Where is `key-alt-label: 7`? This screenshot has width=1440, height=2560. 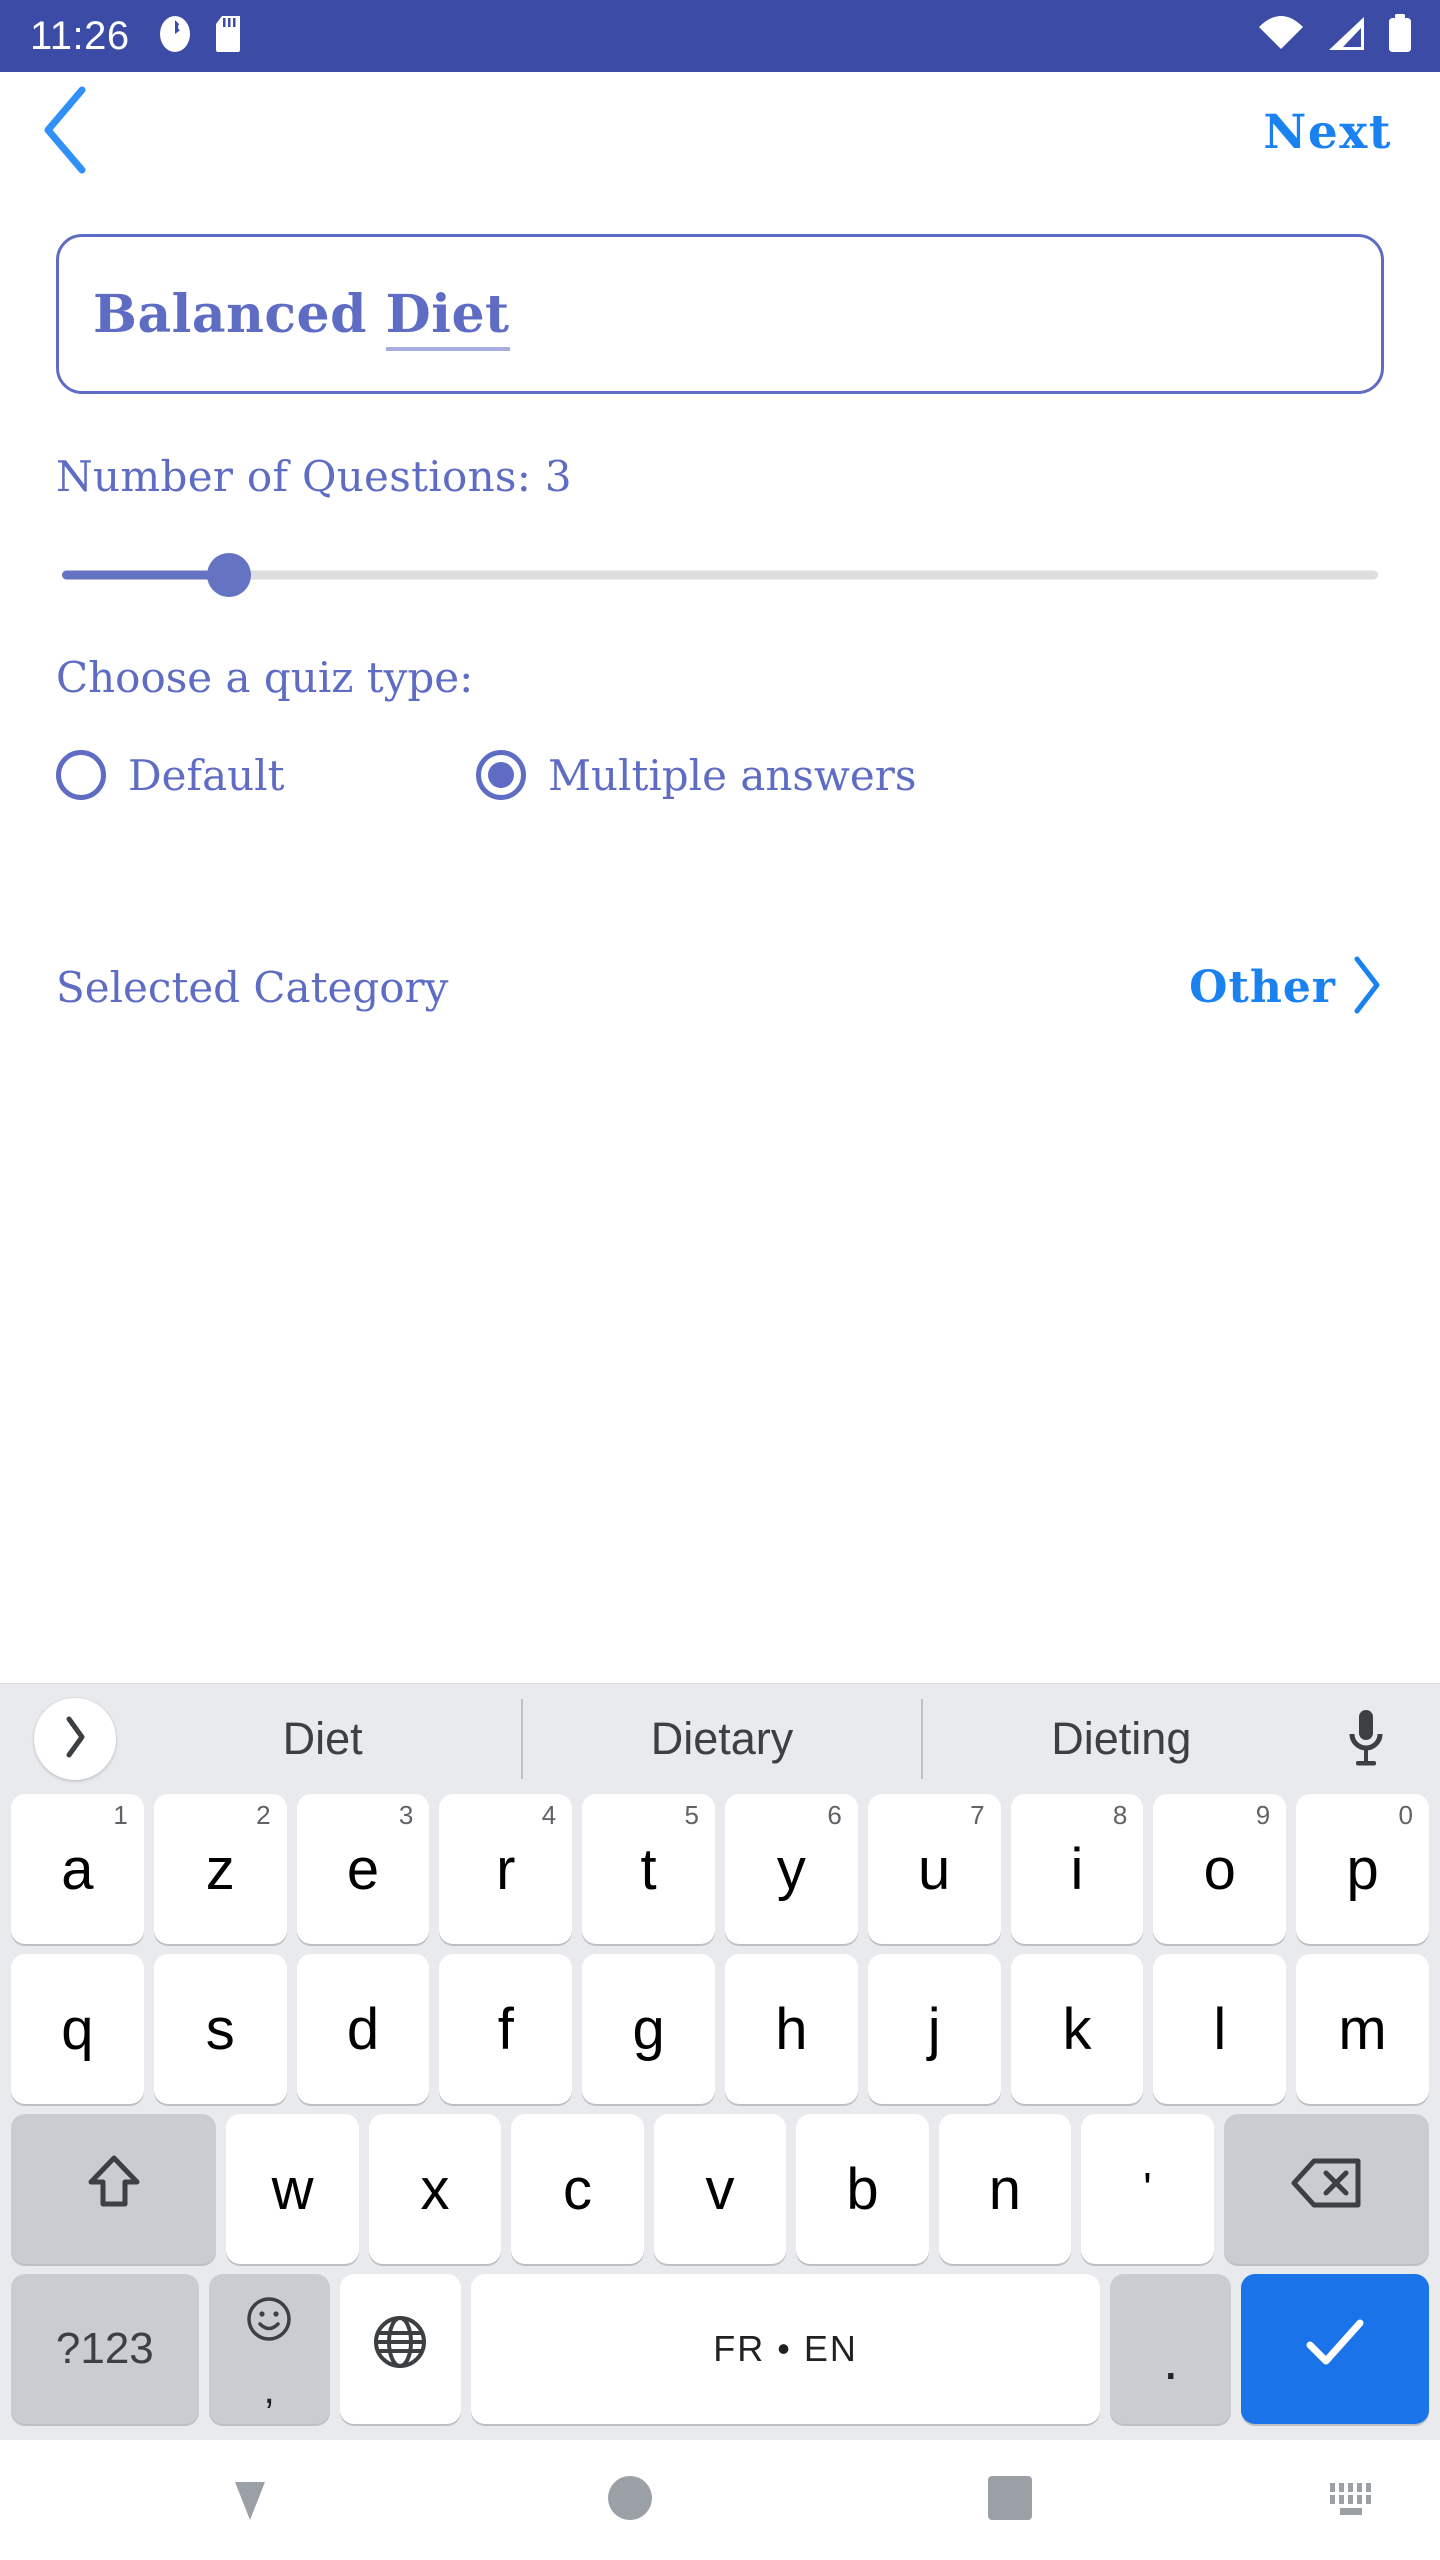 key-alt-label: 7 is located at coordinates (977, 1815).